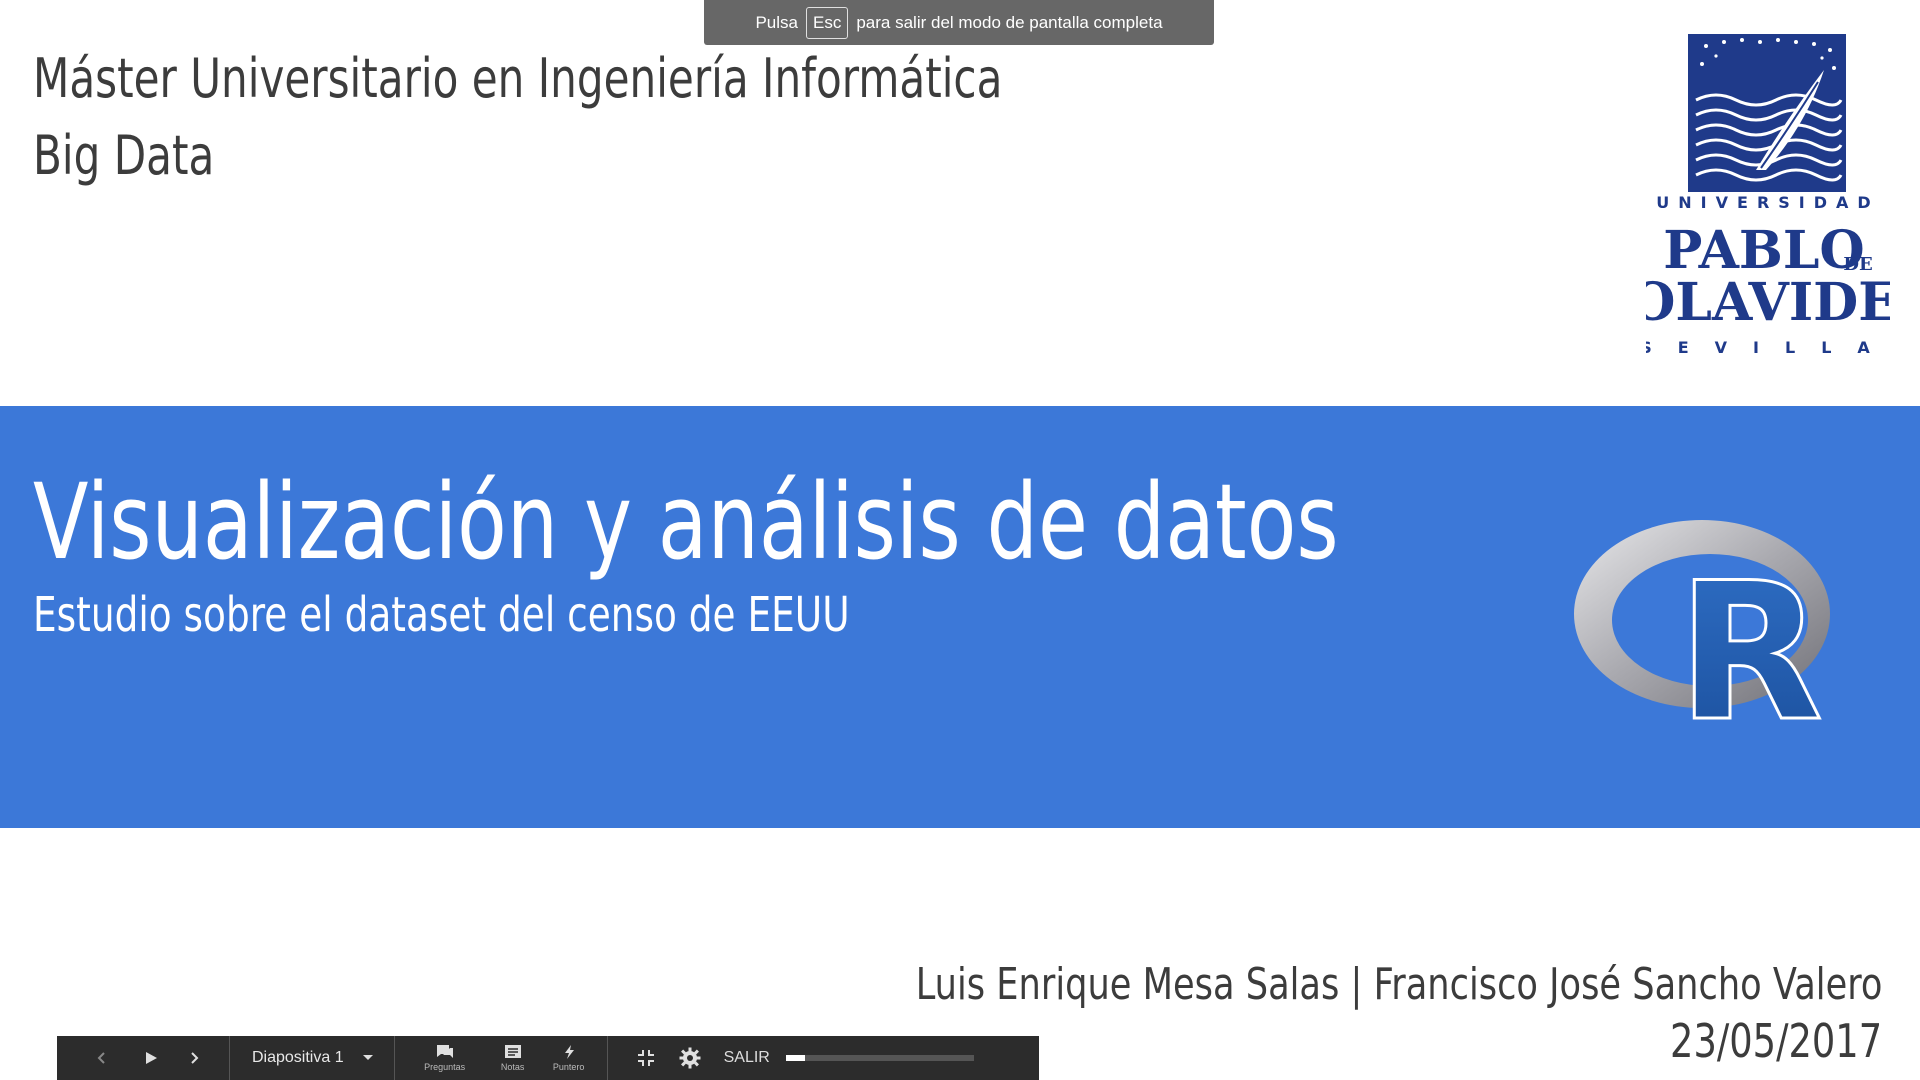 Image resolution: width=1920 pixels, height=1080 pixels. I want to click on exit-fullscreen-button, so click(646, 1058).